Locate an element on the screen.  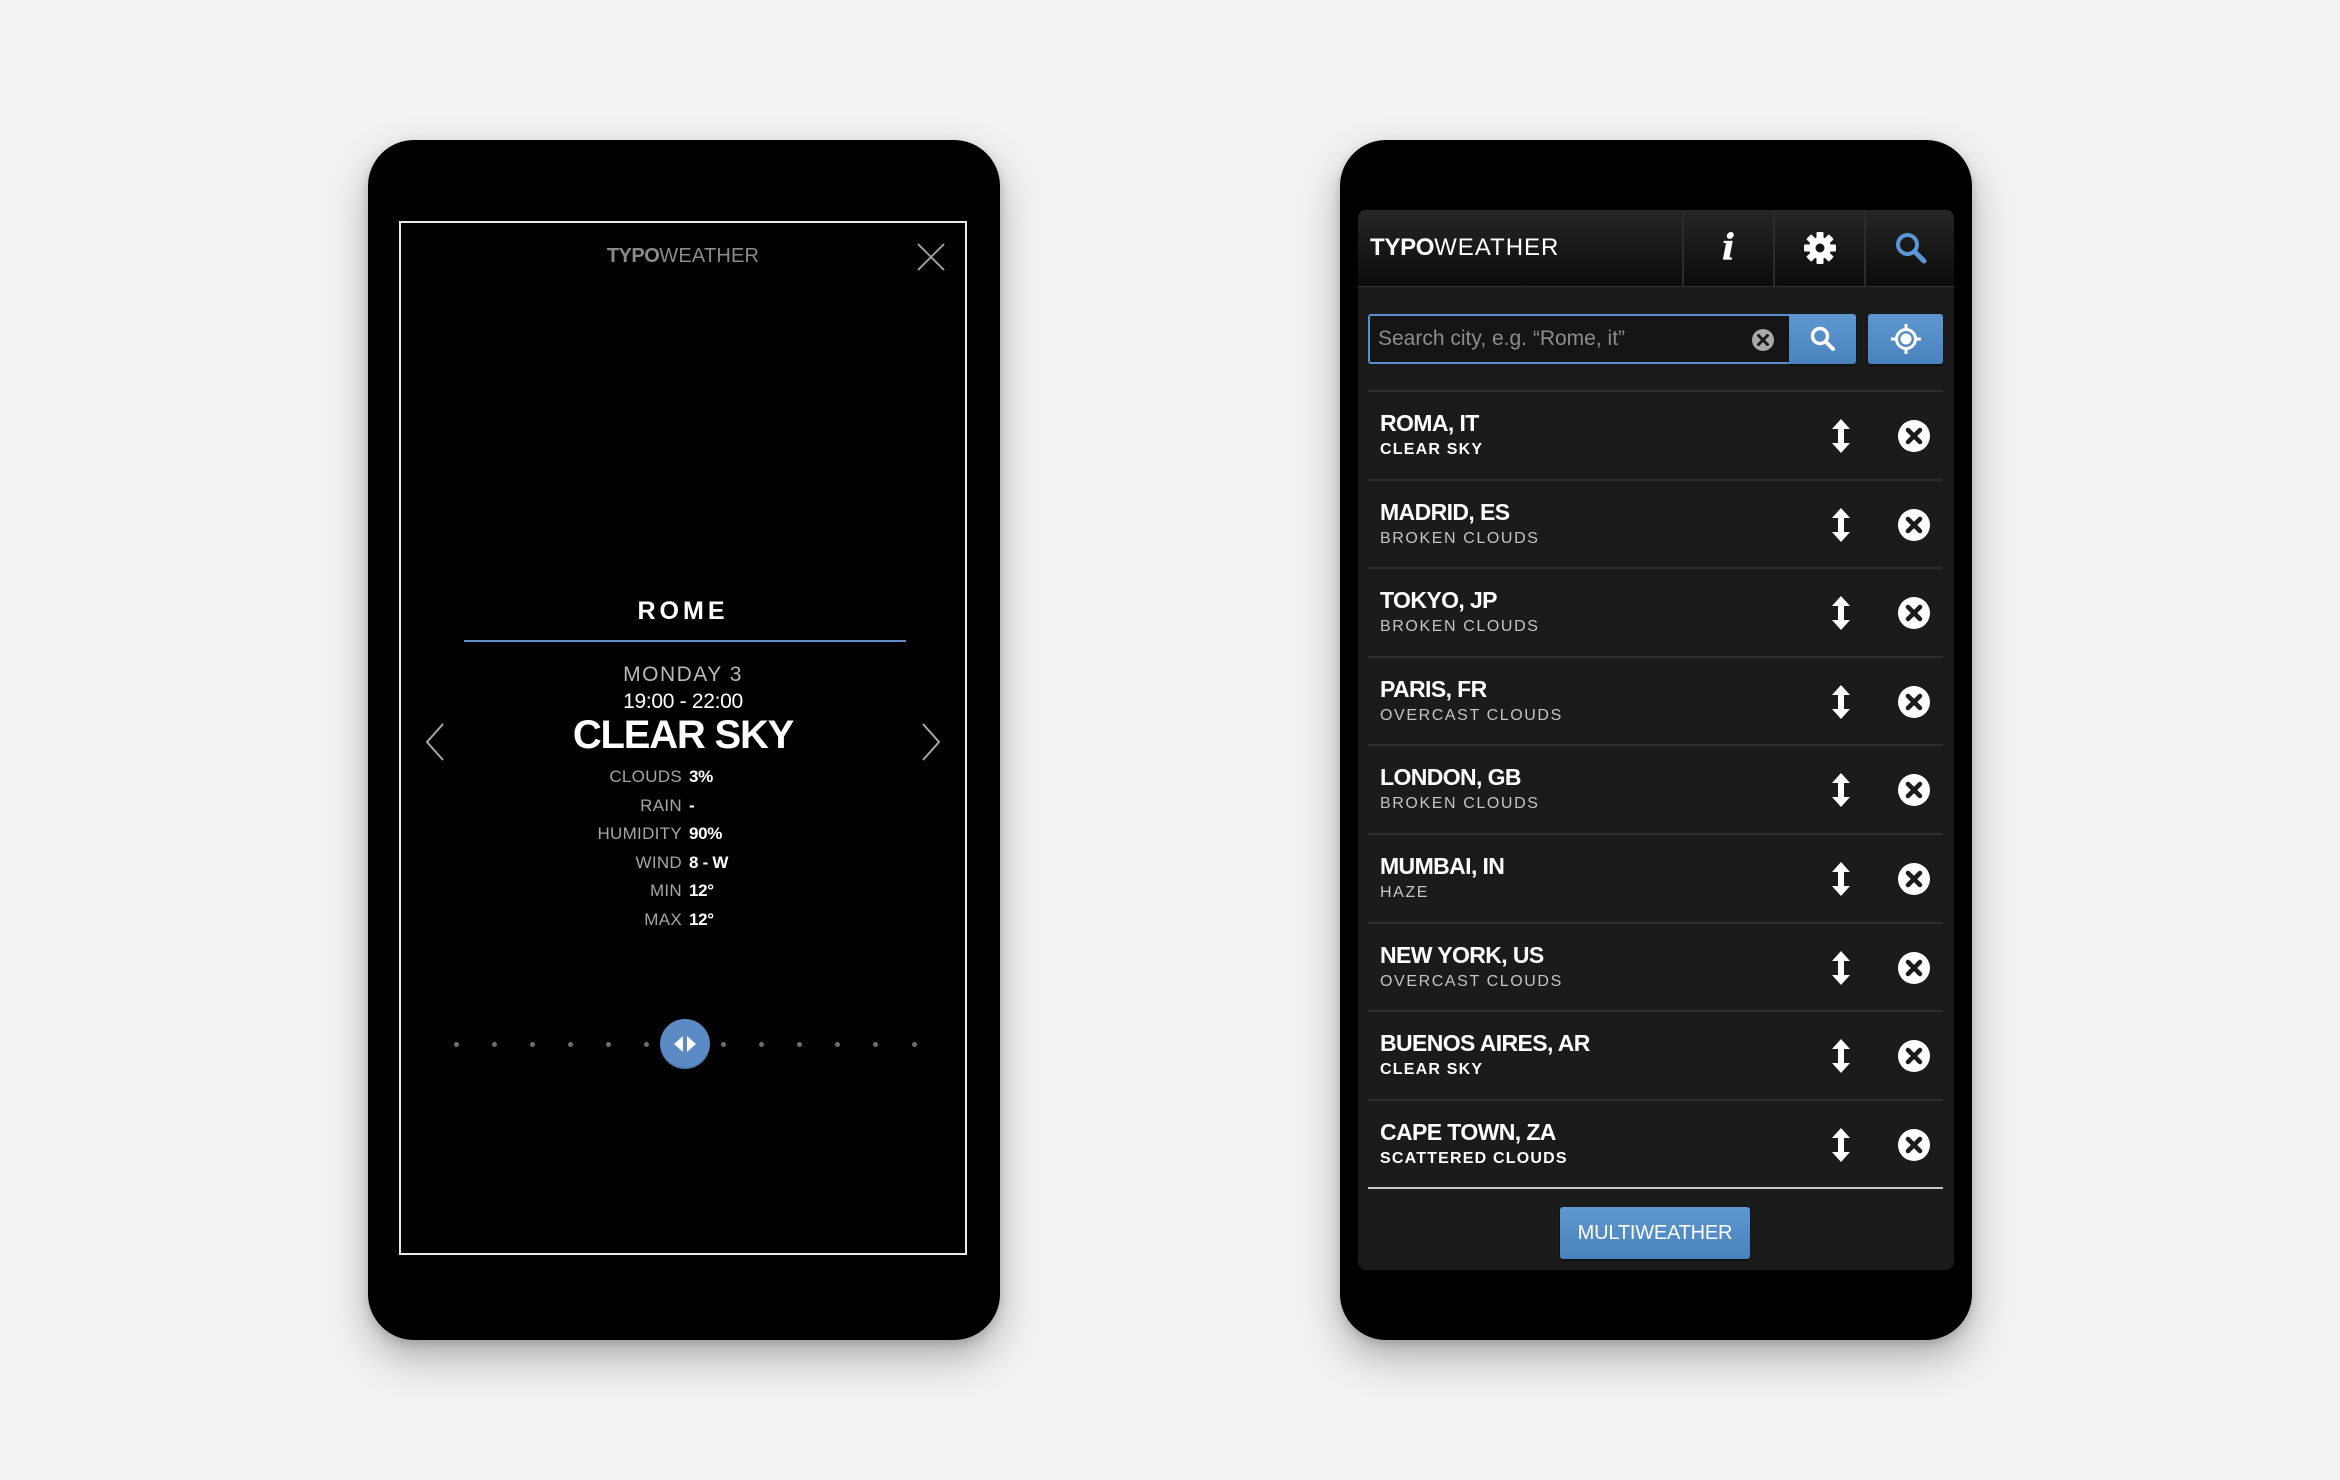
stat-row-humidity: HUMIDITY 90% is located at coordinates (683, 838).